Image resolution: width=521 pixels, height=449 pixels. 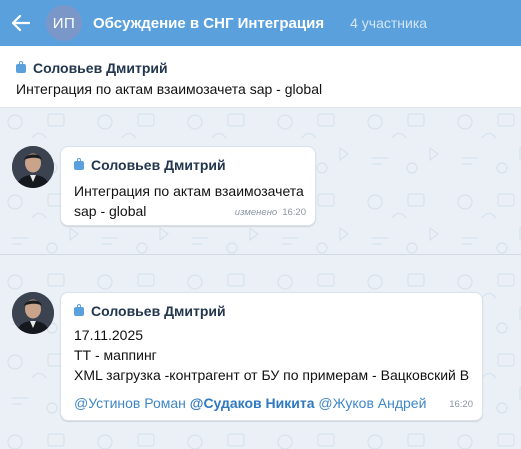 I want to click on message-meta: 16:20, so click(x=461, y=404).